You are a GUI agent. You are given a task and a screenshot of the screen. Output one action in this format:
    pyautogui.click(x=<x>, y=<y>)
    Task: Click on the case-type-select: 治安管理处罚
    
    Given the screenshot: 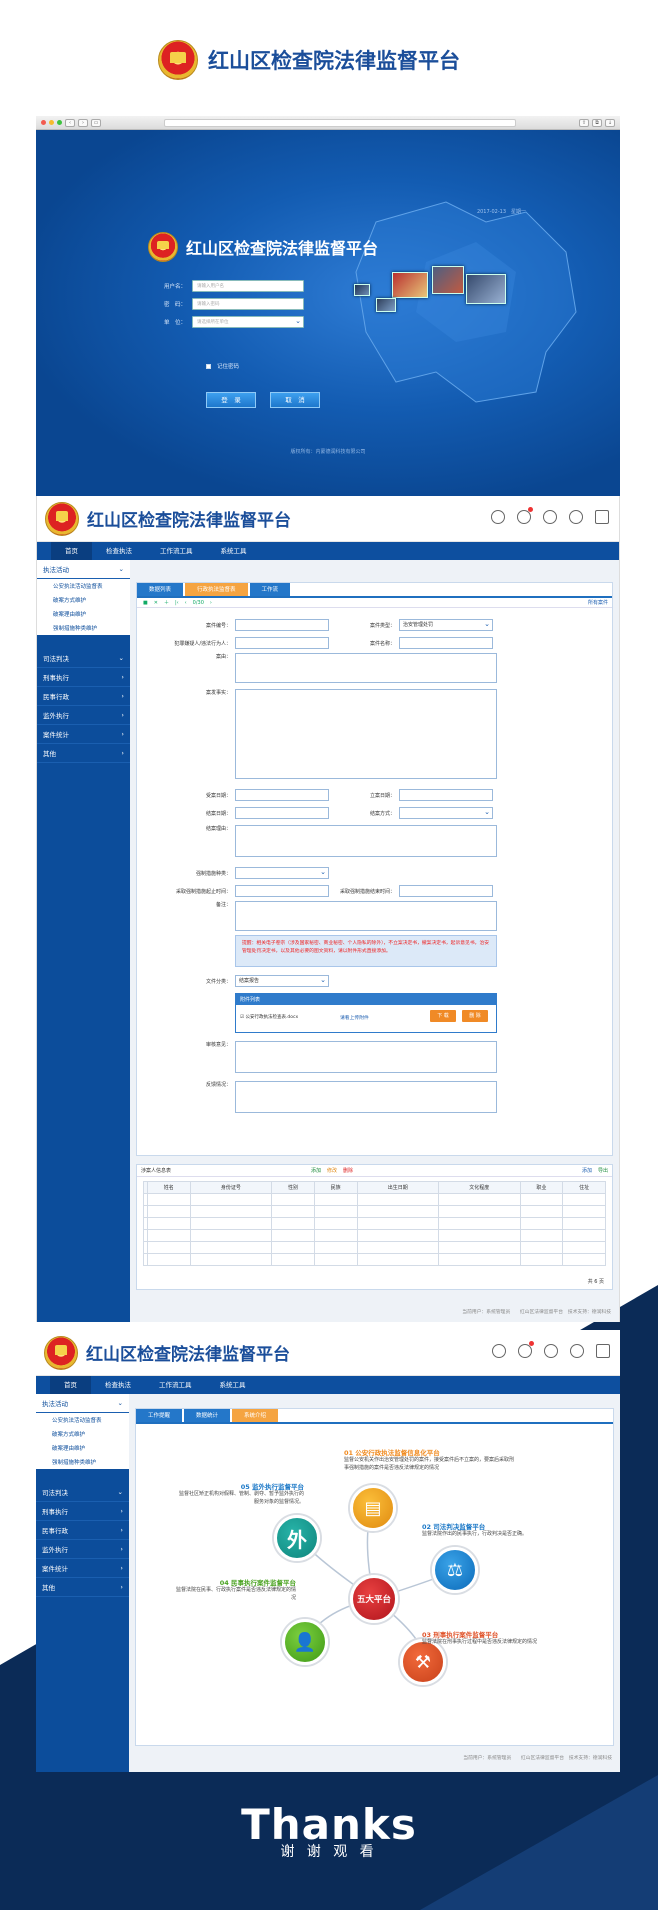 What is the action you would take?
    pyautogui.click(x=446, y=625)
    